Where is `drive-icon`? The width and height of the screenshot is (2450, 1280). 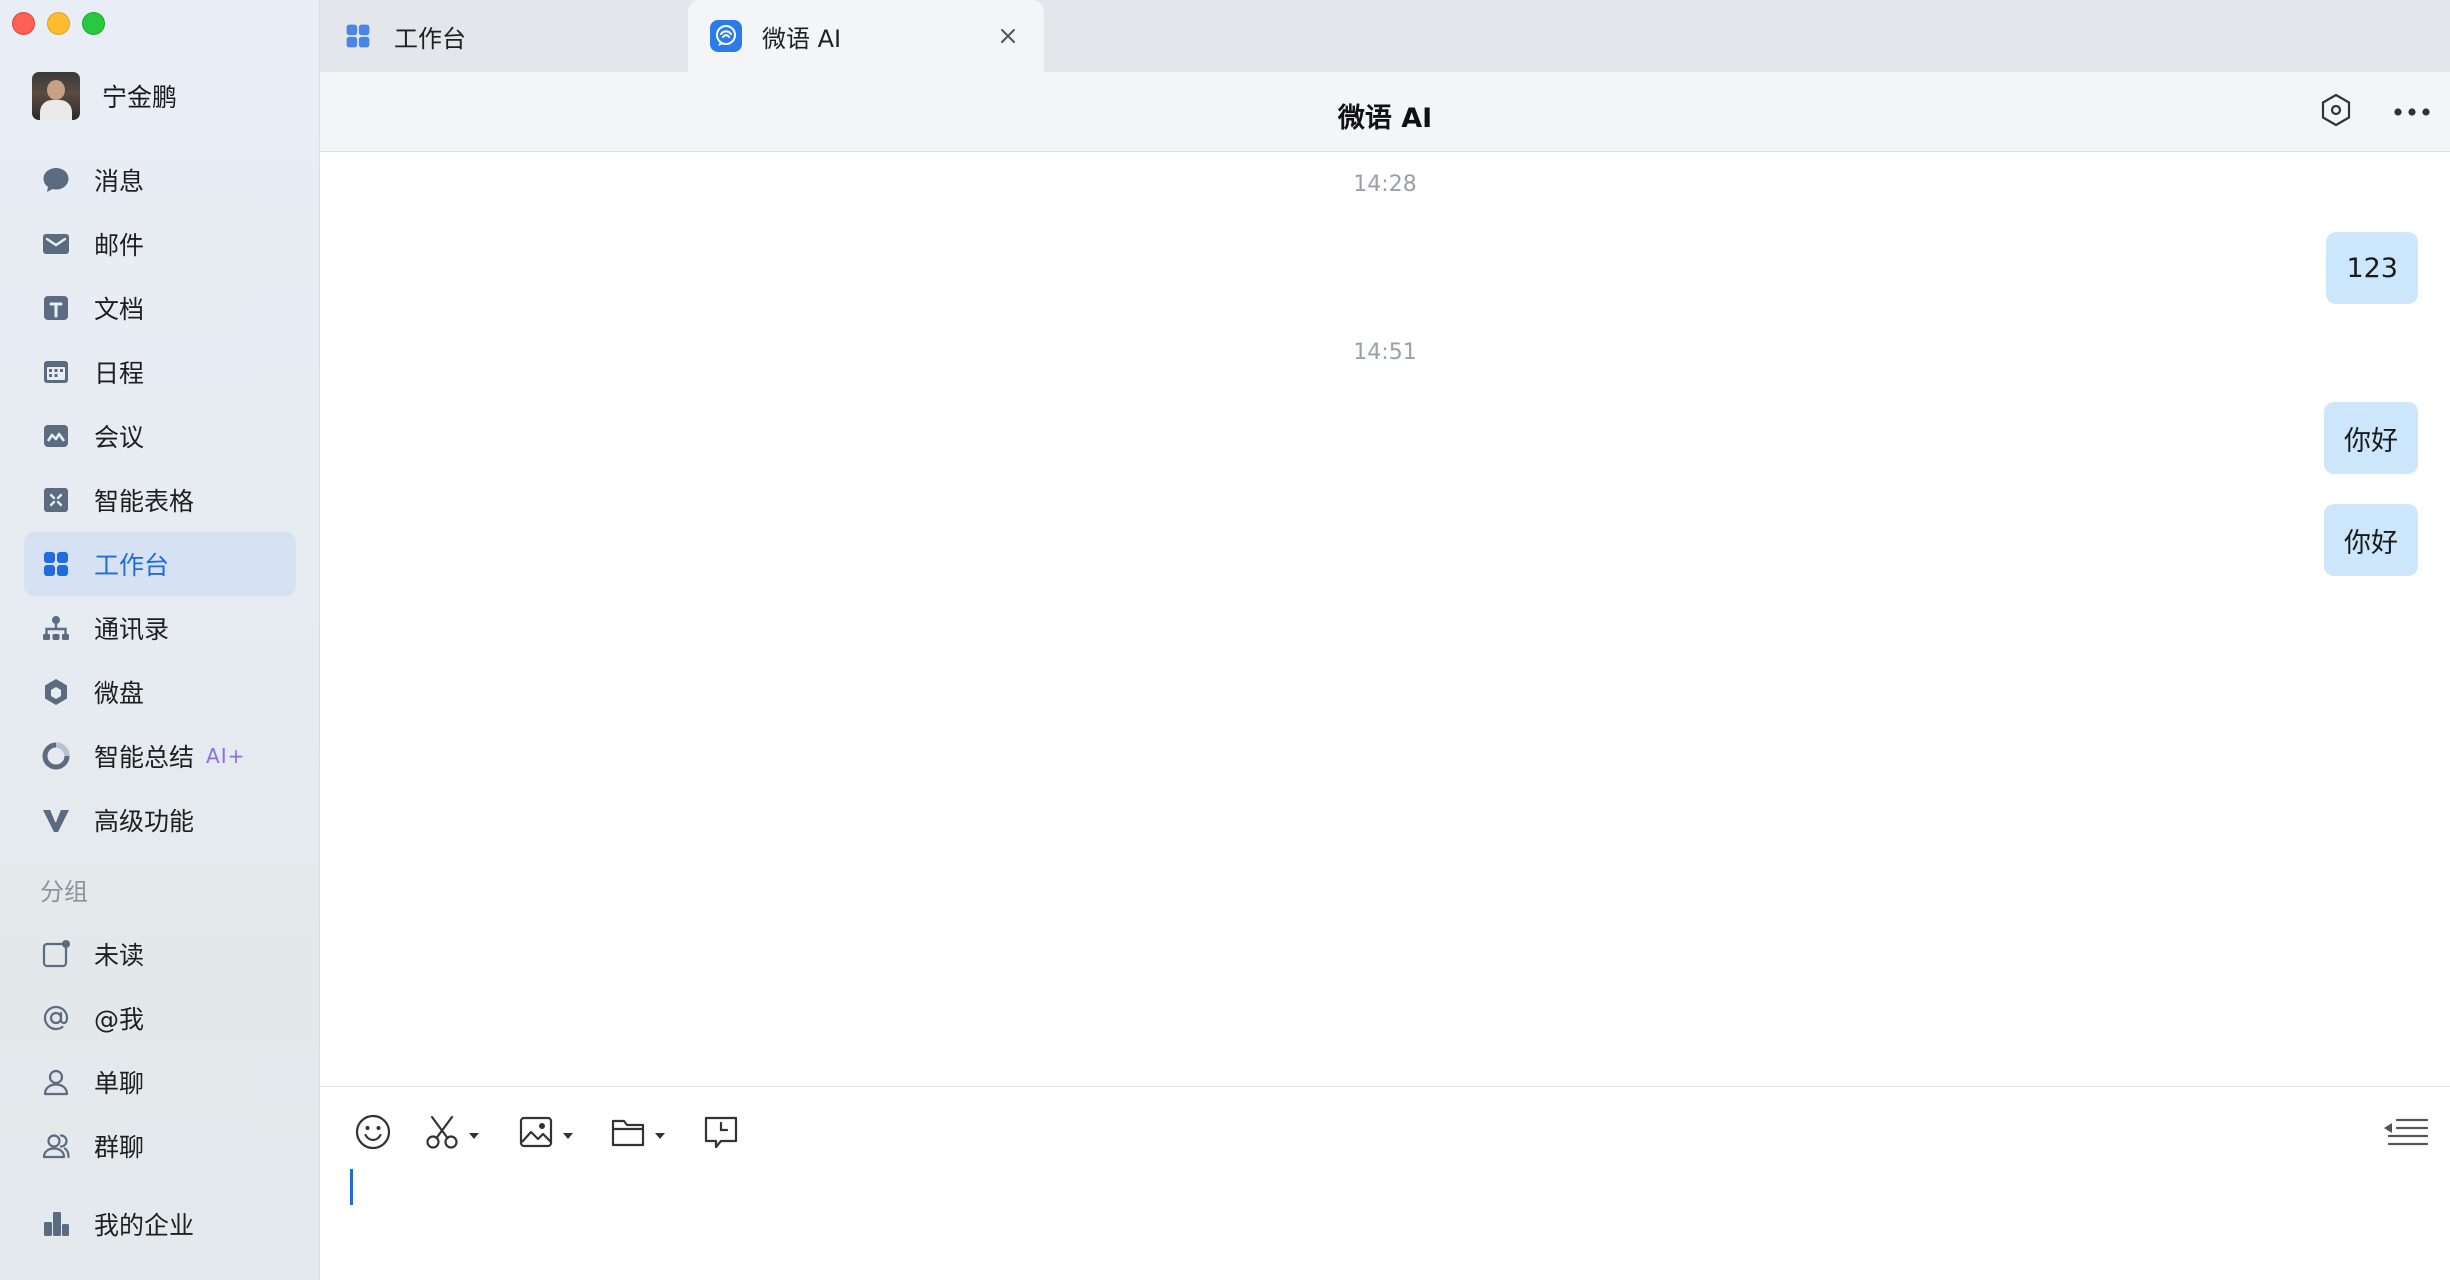 drive-icon is located at coordinates (56, 692).